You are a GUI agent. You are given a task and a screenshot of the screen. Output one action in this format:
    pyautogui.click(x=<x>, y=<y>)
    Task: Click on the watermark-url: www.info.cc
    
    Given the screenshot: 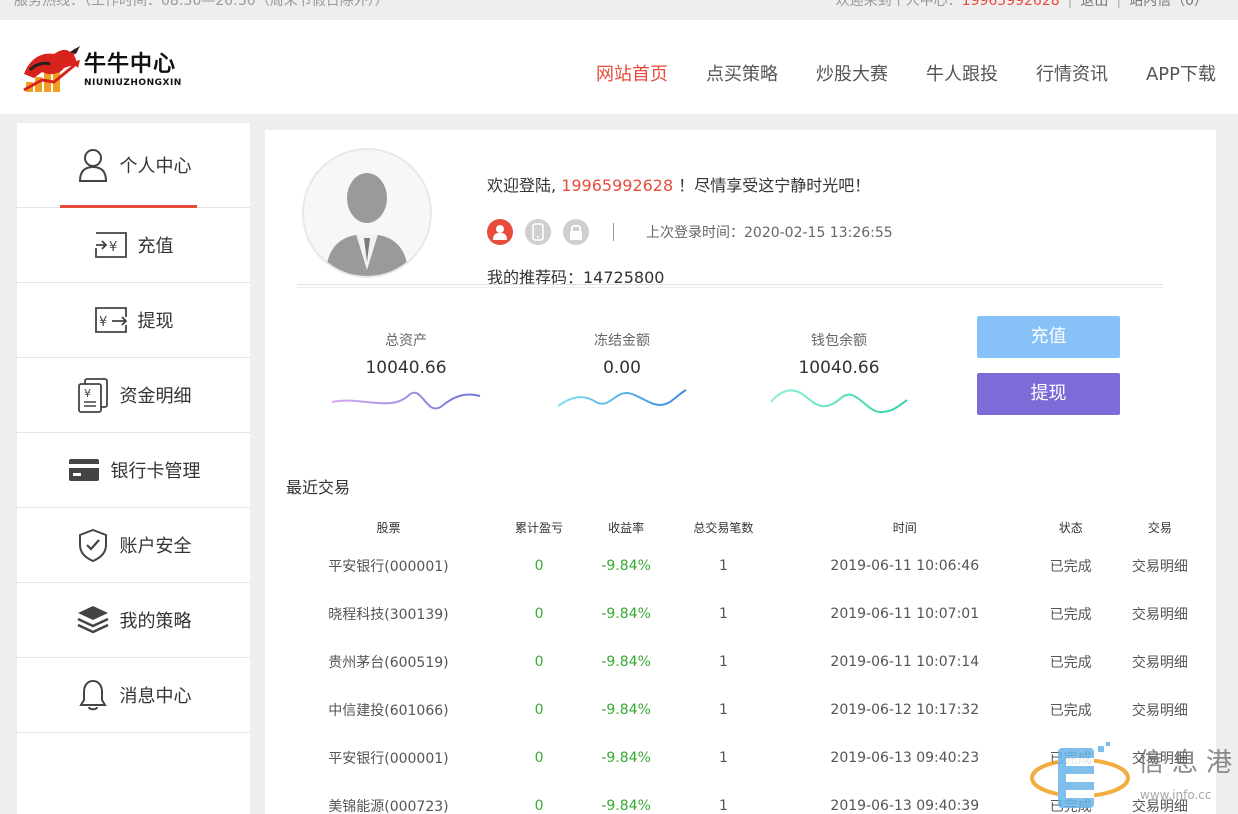 What is the action you would take?
    pyautogui.click(x=1176, y=795)
    